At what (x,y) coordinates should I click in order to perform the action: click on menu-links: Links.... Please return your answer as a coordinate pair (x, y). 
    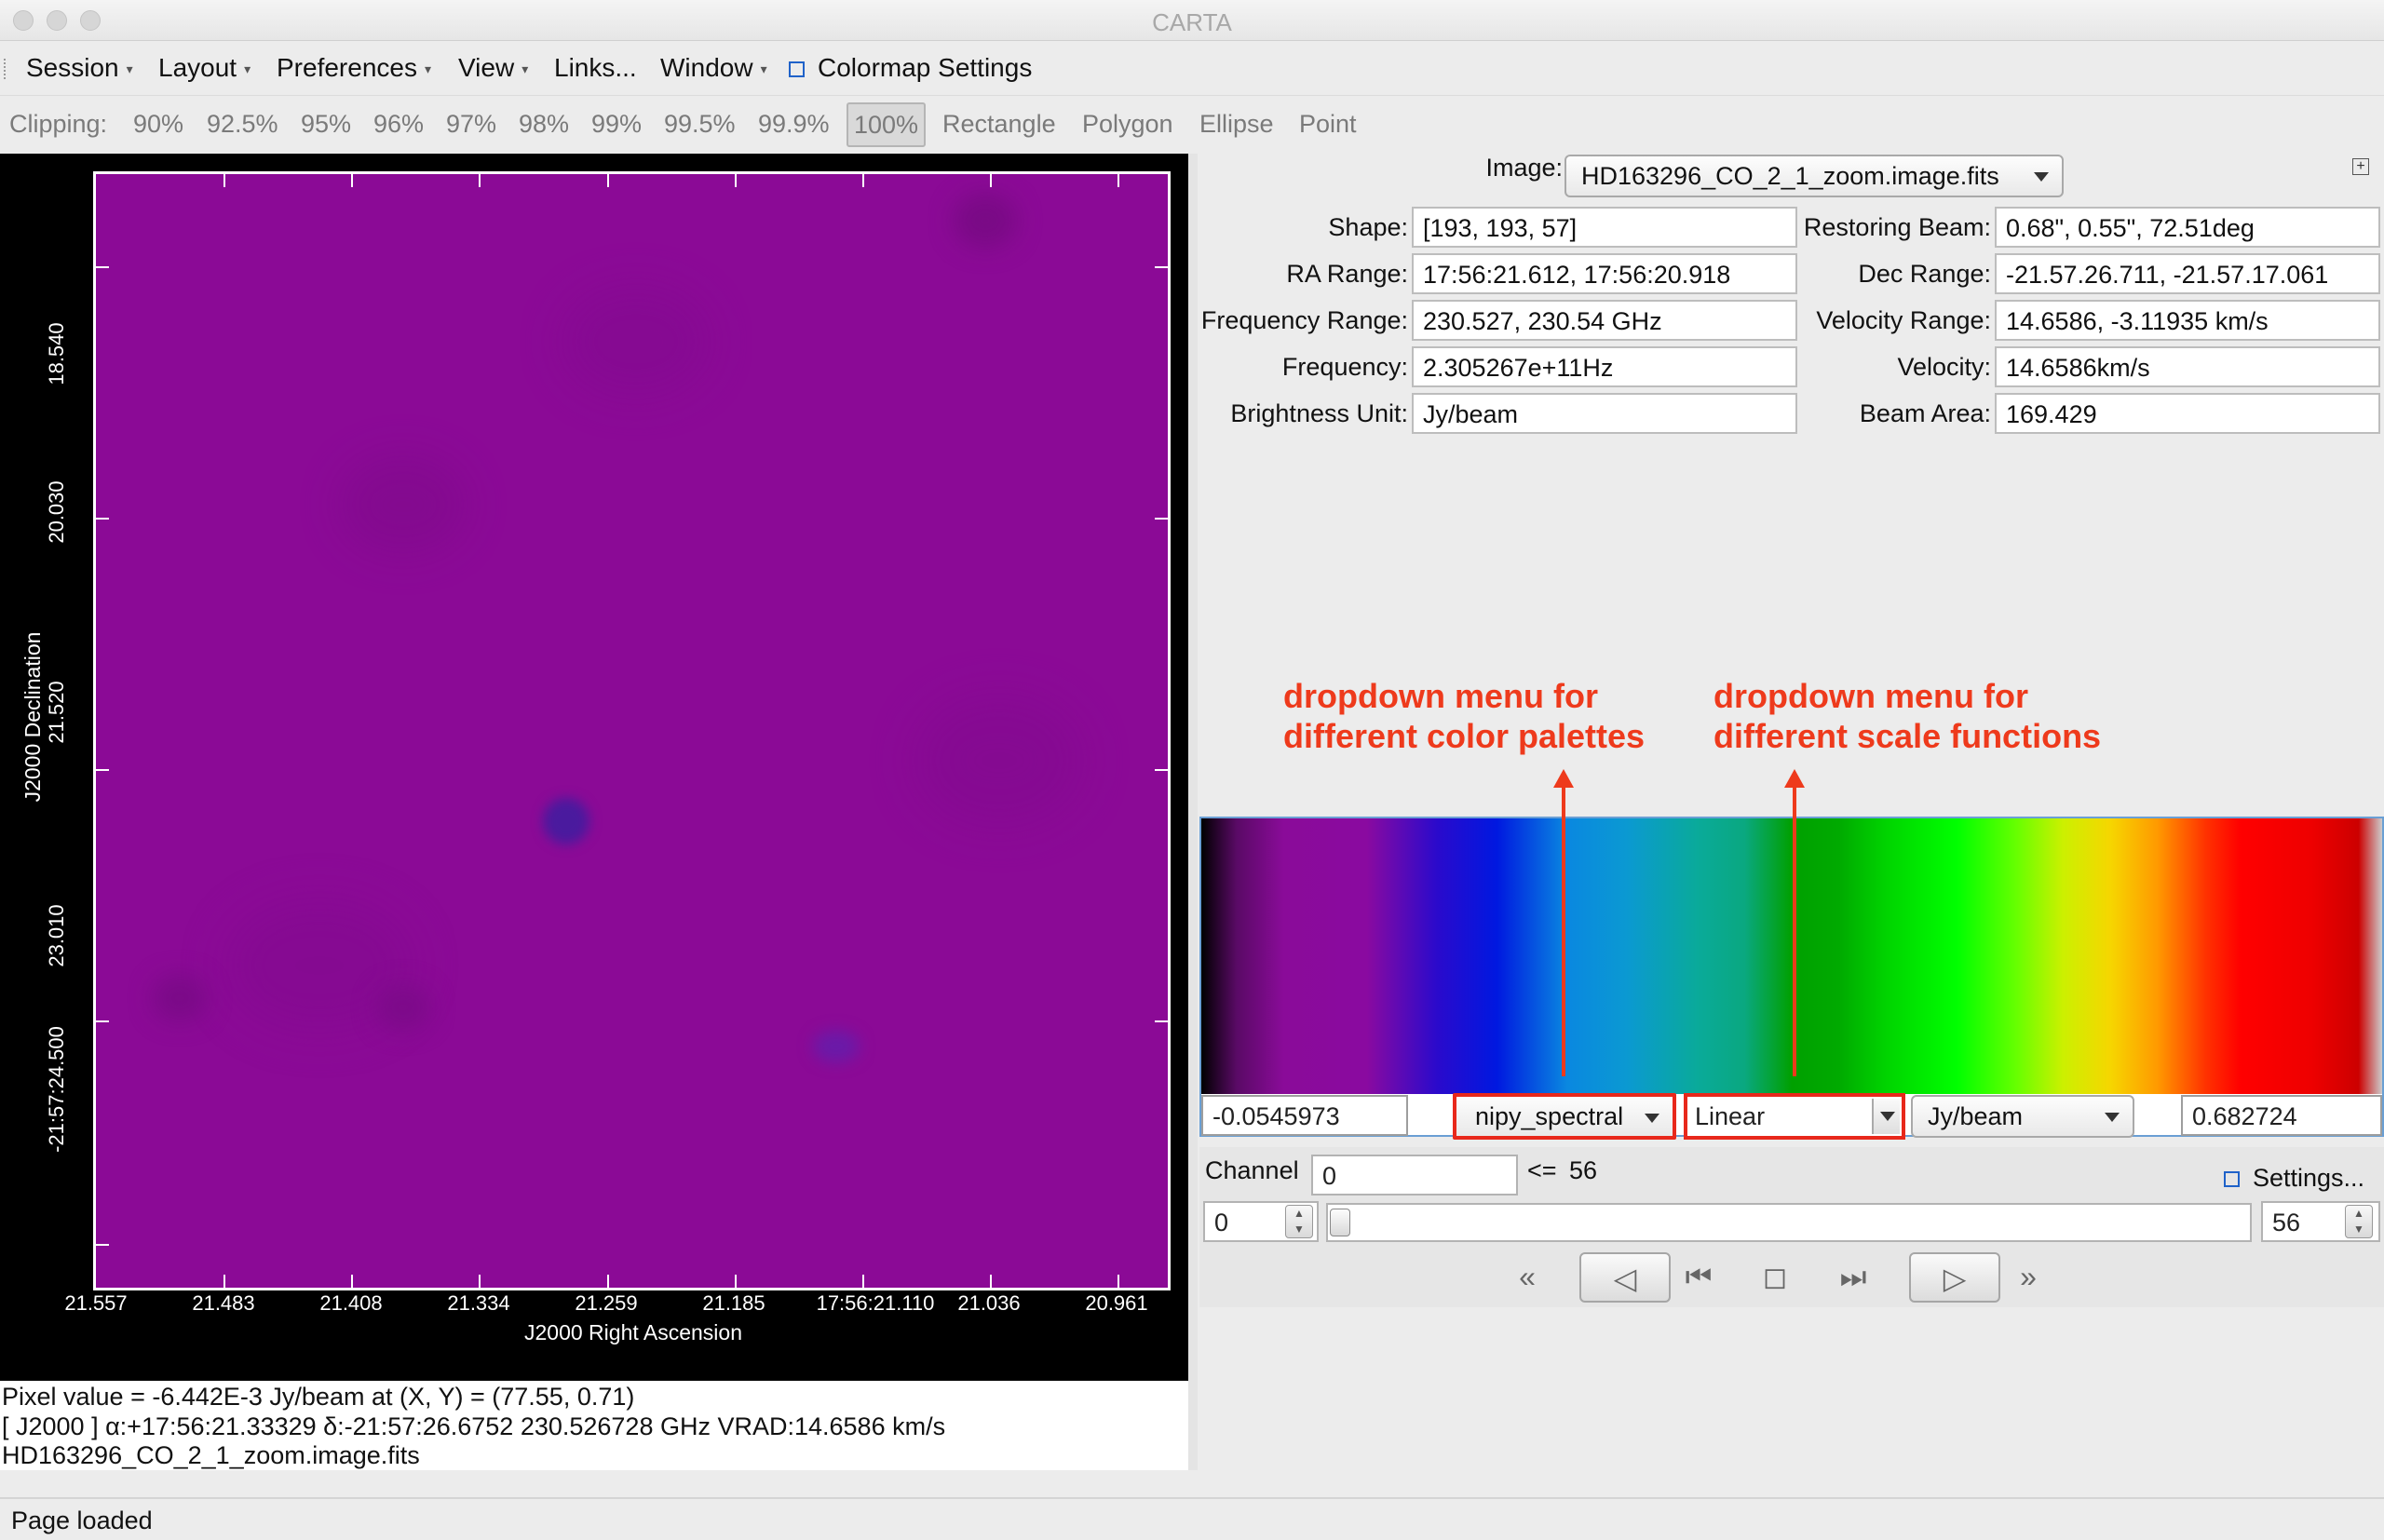
    Looking at the image, I should click on (595, 68).